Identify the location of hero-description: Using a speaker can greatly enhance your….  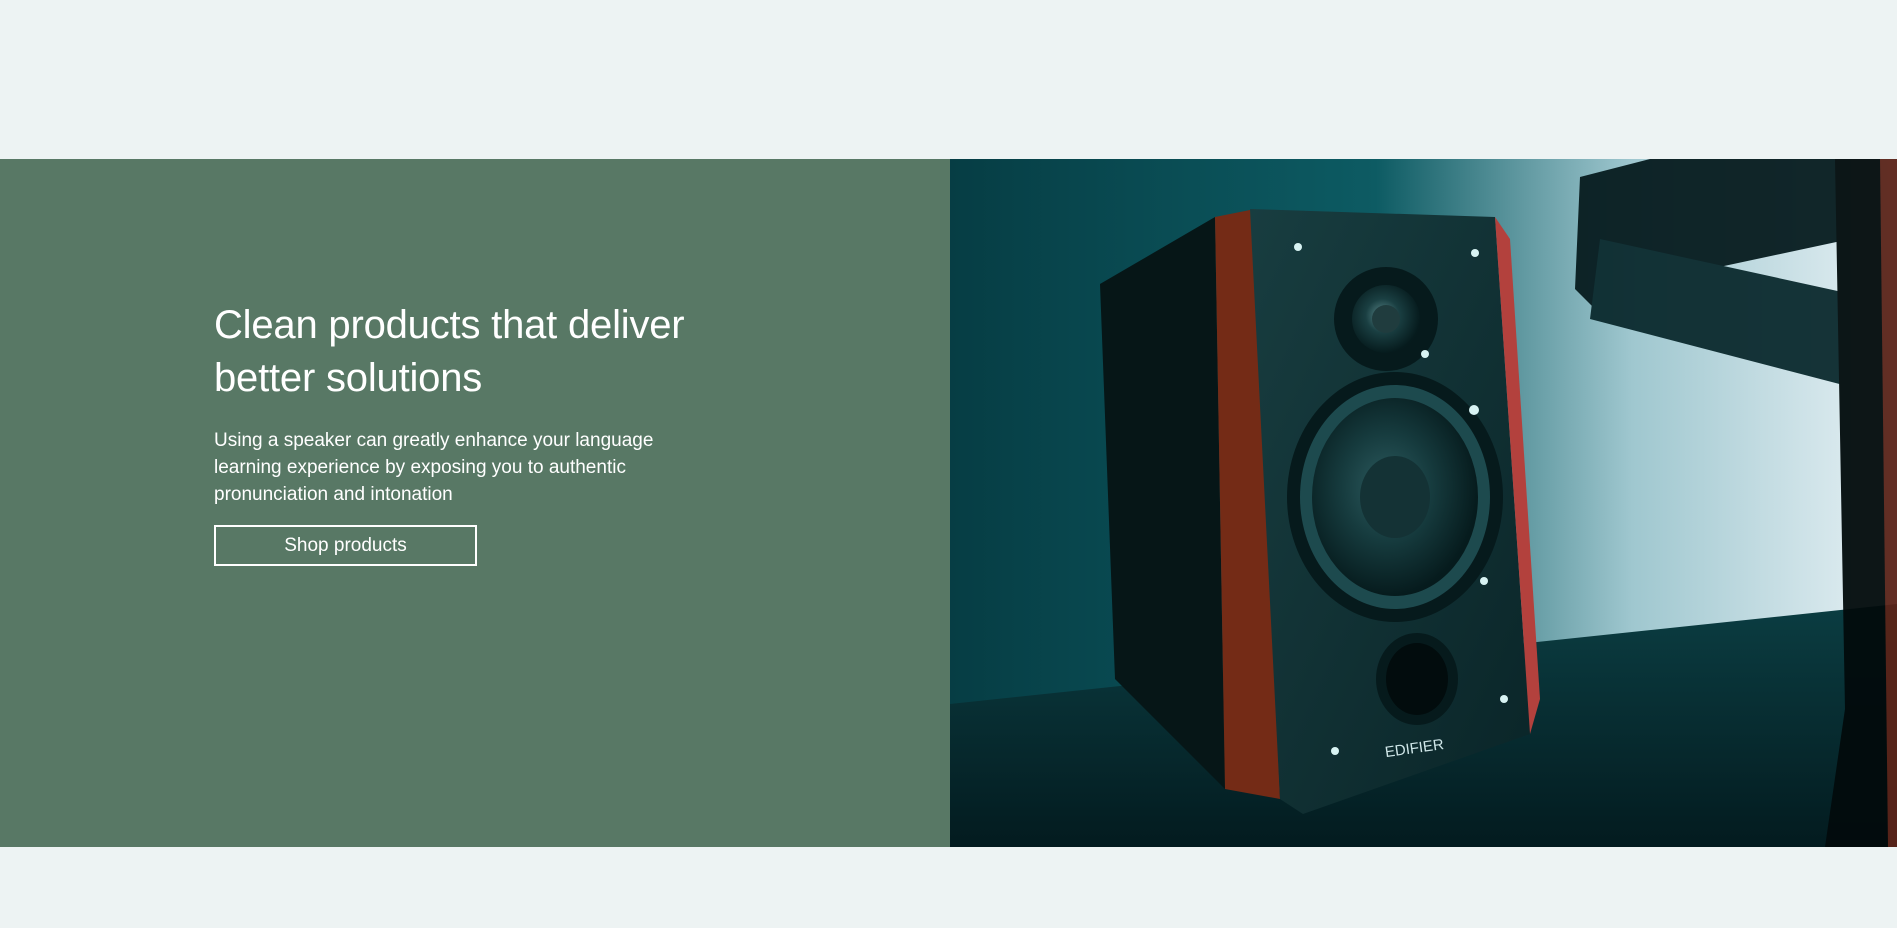
(434, 467).